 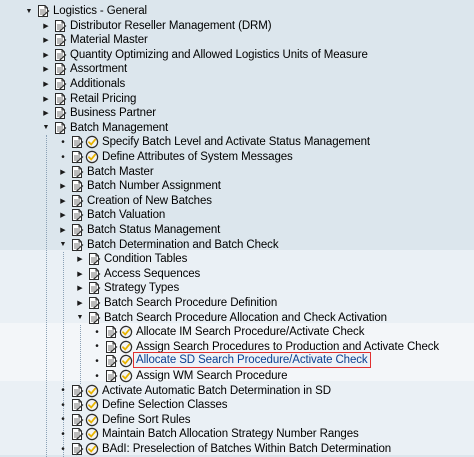 I want to click on tree-node: ▶ Condition Tables, so click(x=237, y=259).